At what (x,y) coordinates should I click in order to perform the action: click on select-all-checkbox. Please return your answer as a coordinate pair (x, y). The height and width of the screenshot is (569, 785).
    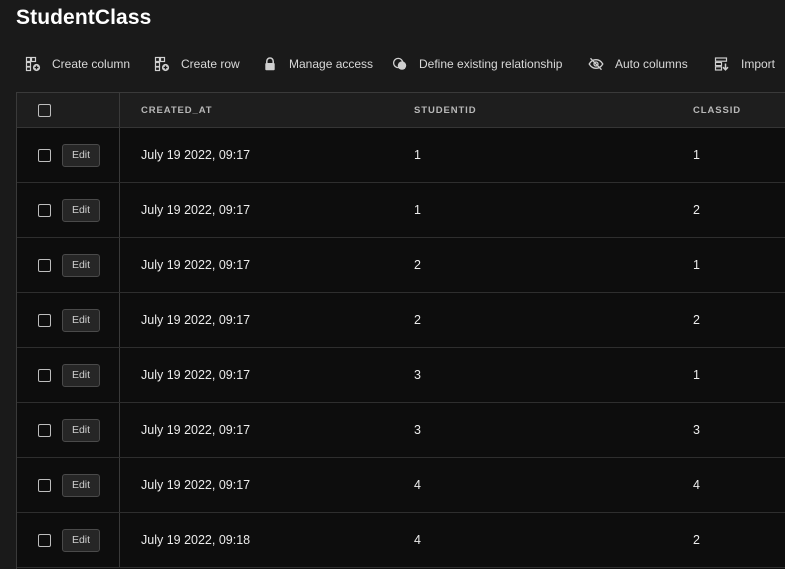
    Looking at the image, I should click on (44, 110).